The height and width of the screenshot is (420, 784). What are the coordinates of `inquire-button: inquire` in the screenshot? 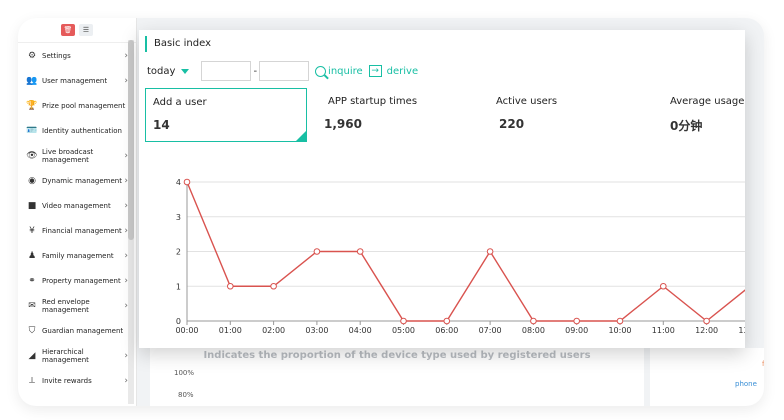 It's located at (339, 71).